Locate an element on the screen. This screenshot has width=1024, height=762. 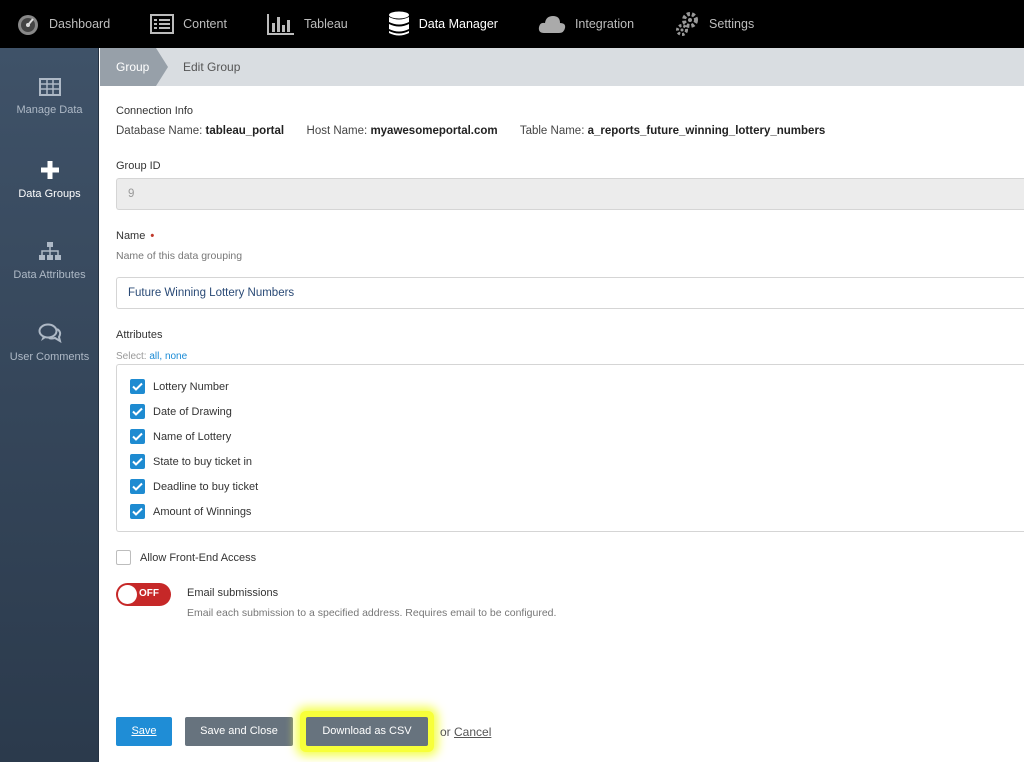
attribute-item: State to buy ticket in is located at coordinates (191, 461).